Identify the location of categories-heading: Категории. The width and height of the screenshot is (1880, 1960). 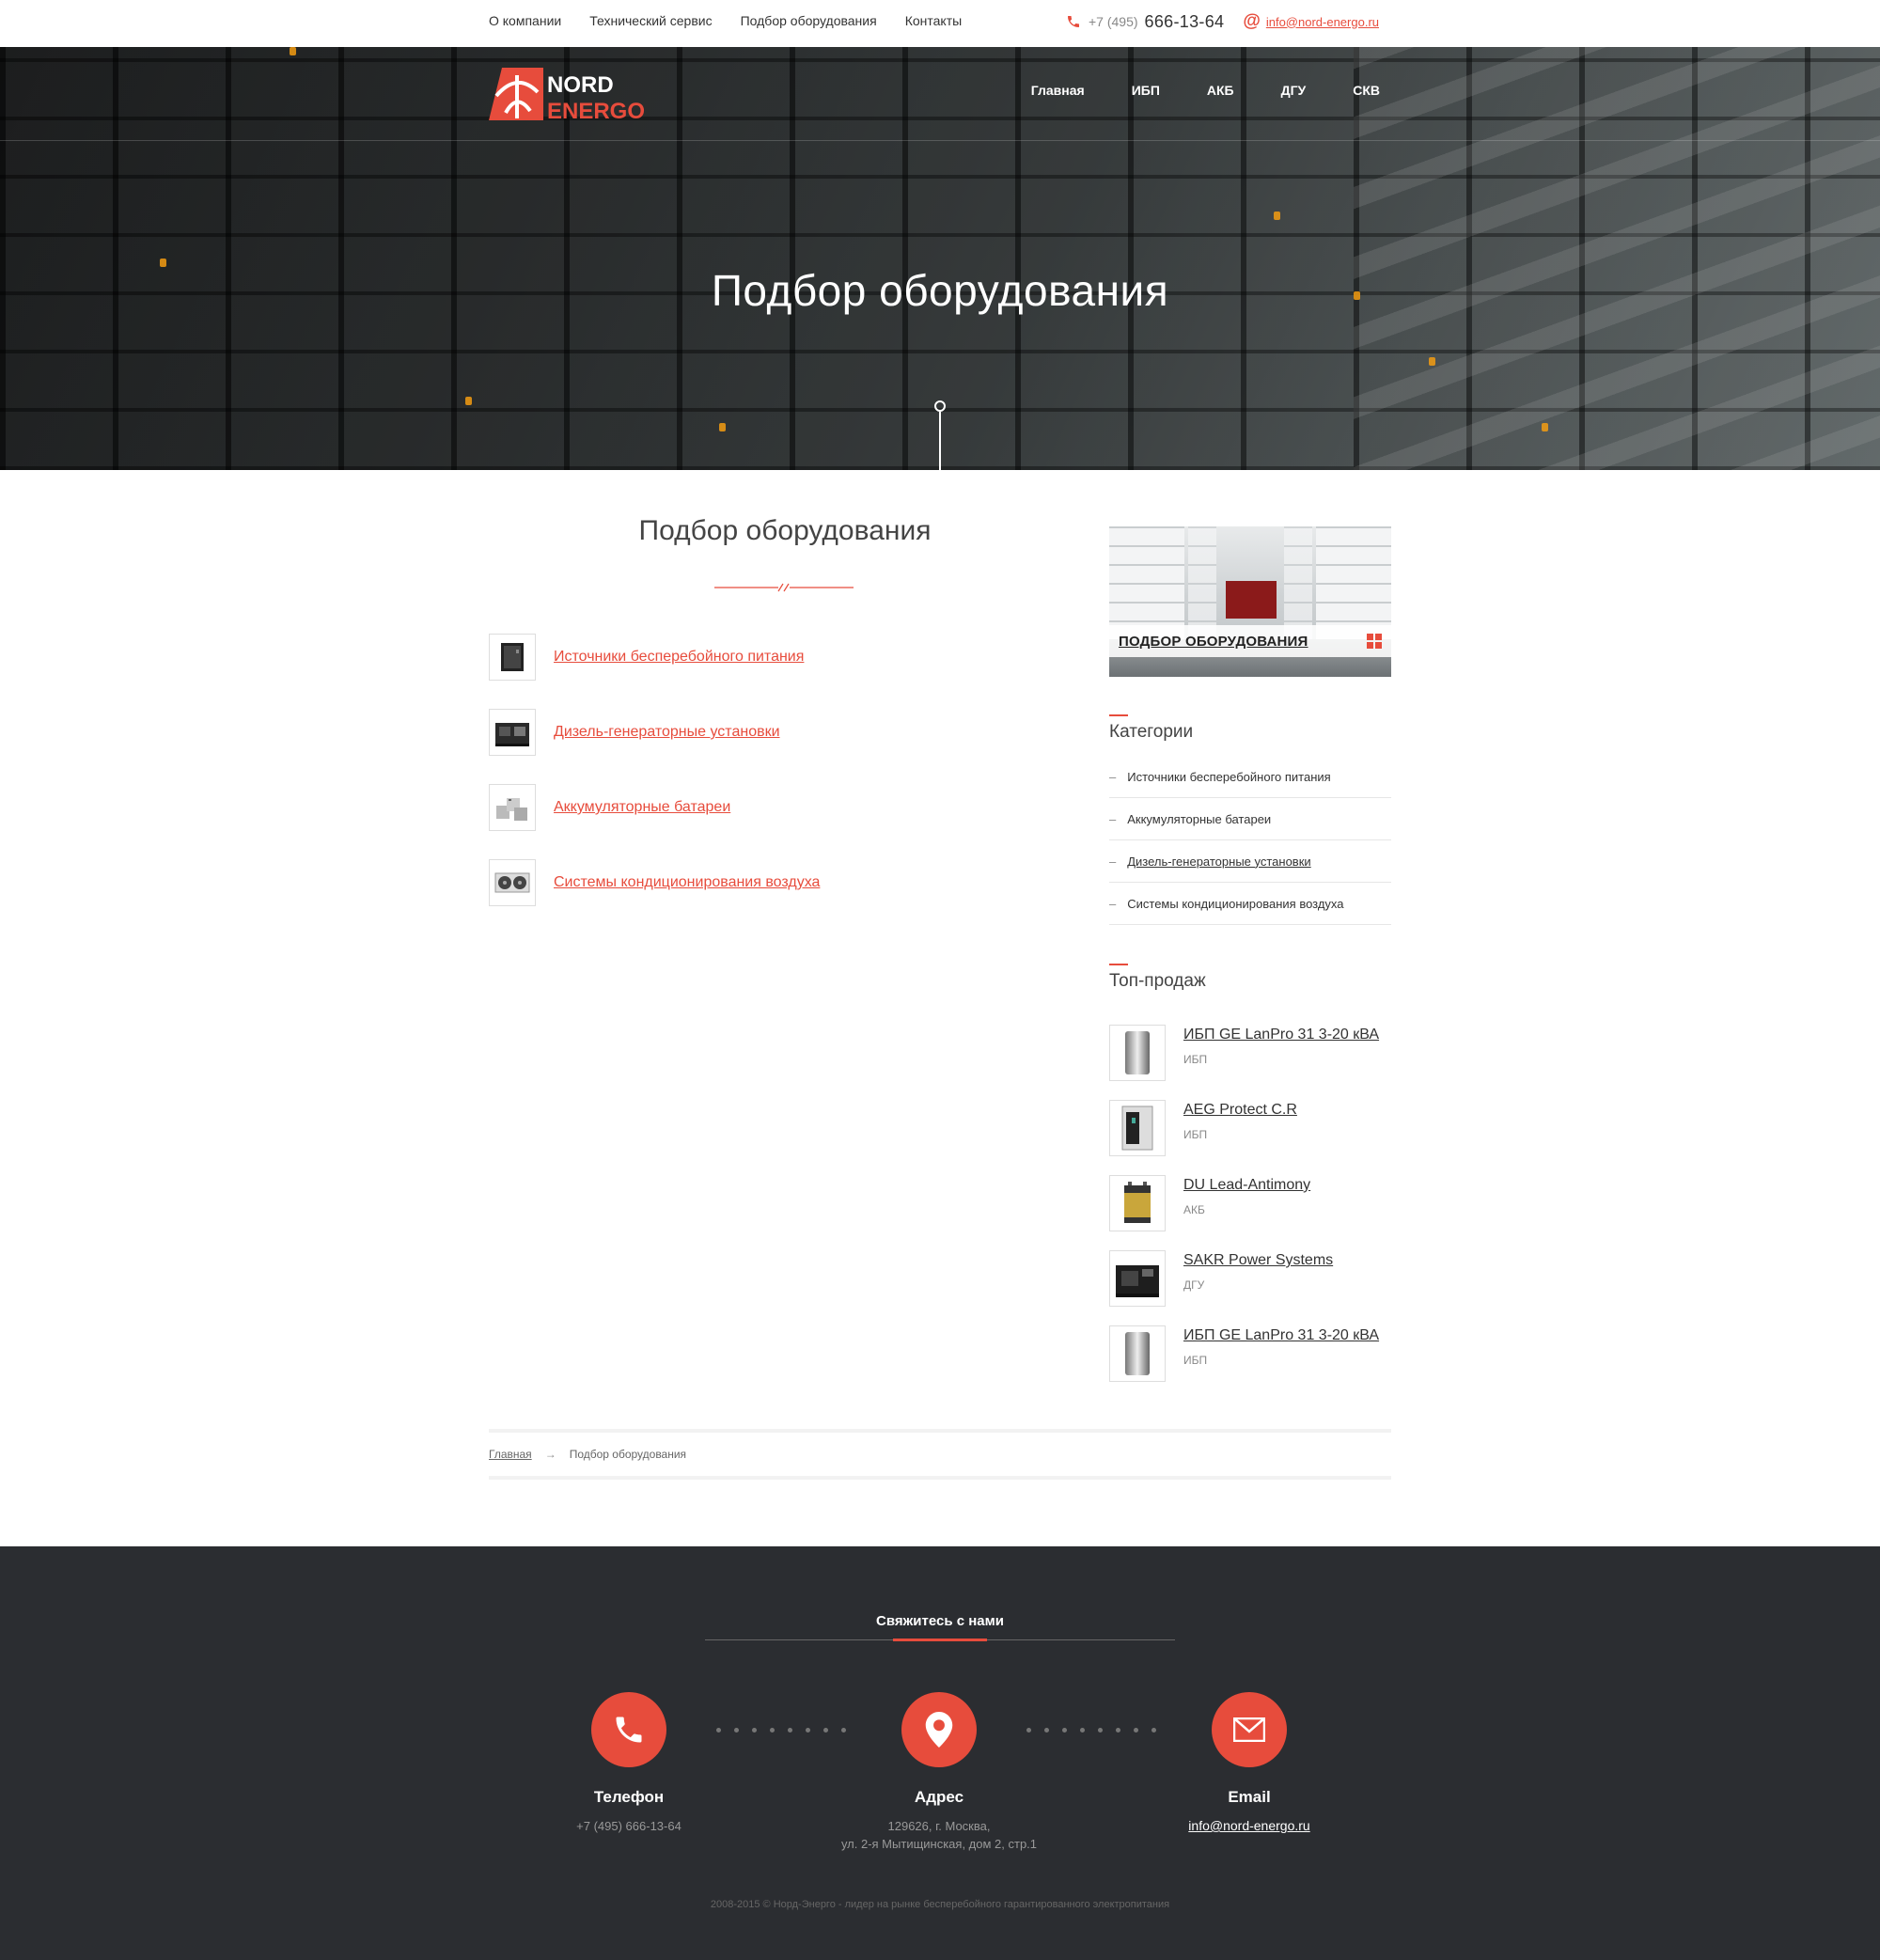
(1151, 732).